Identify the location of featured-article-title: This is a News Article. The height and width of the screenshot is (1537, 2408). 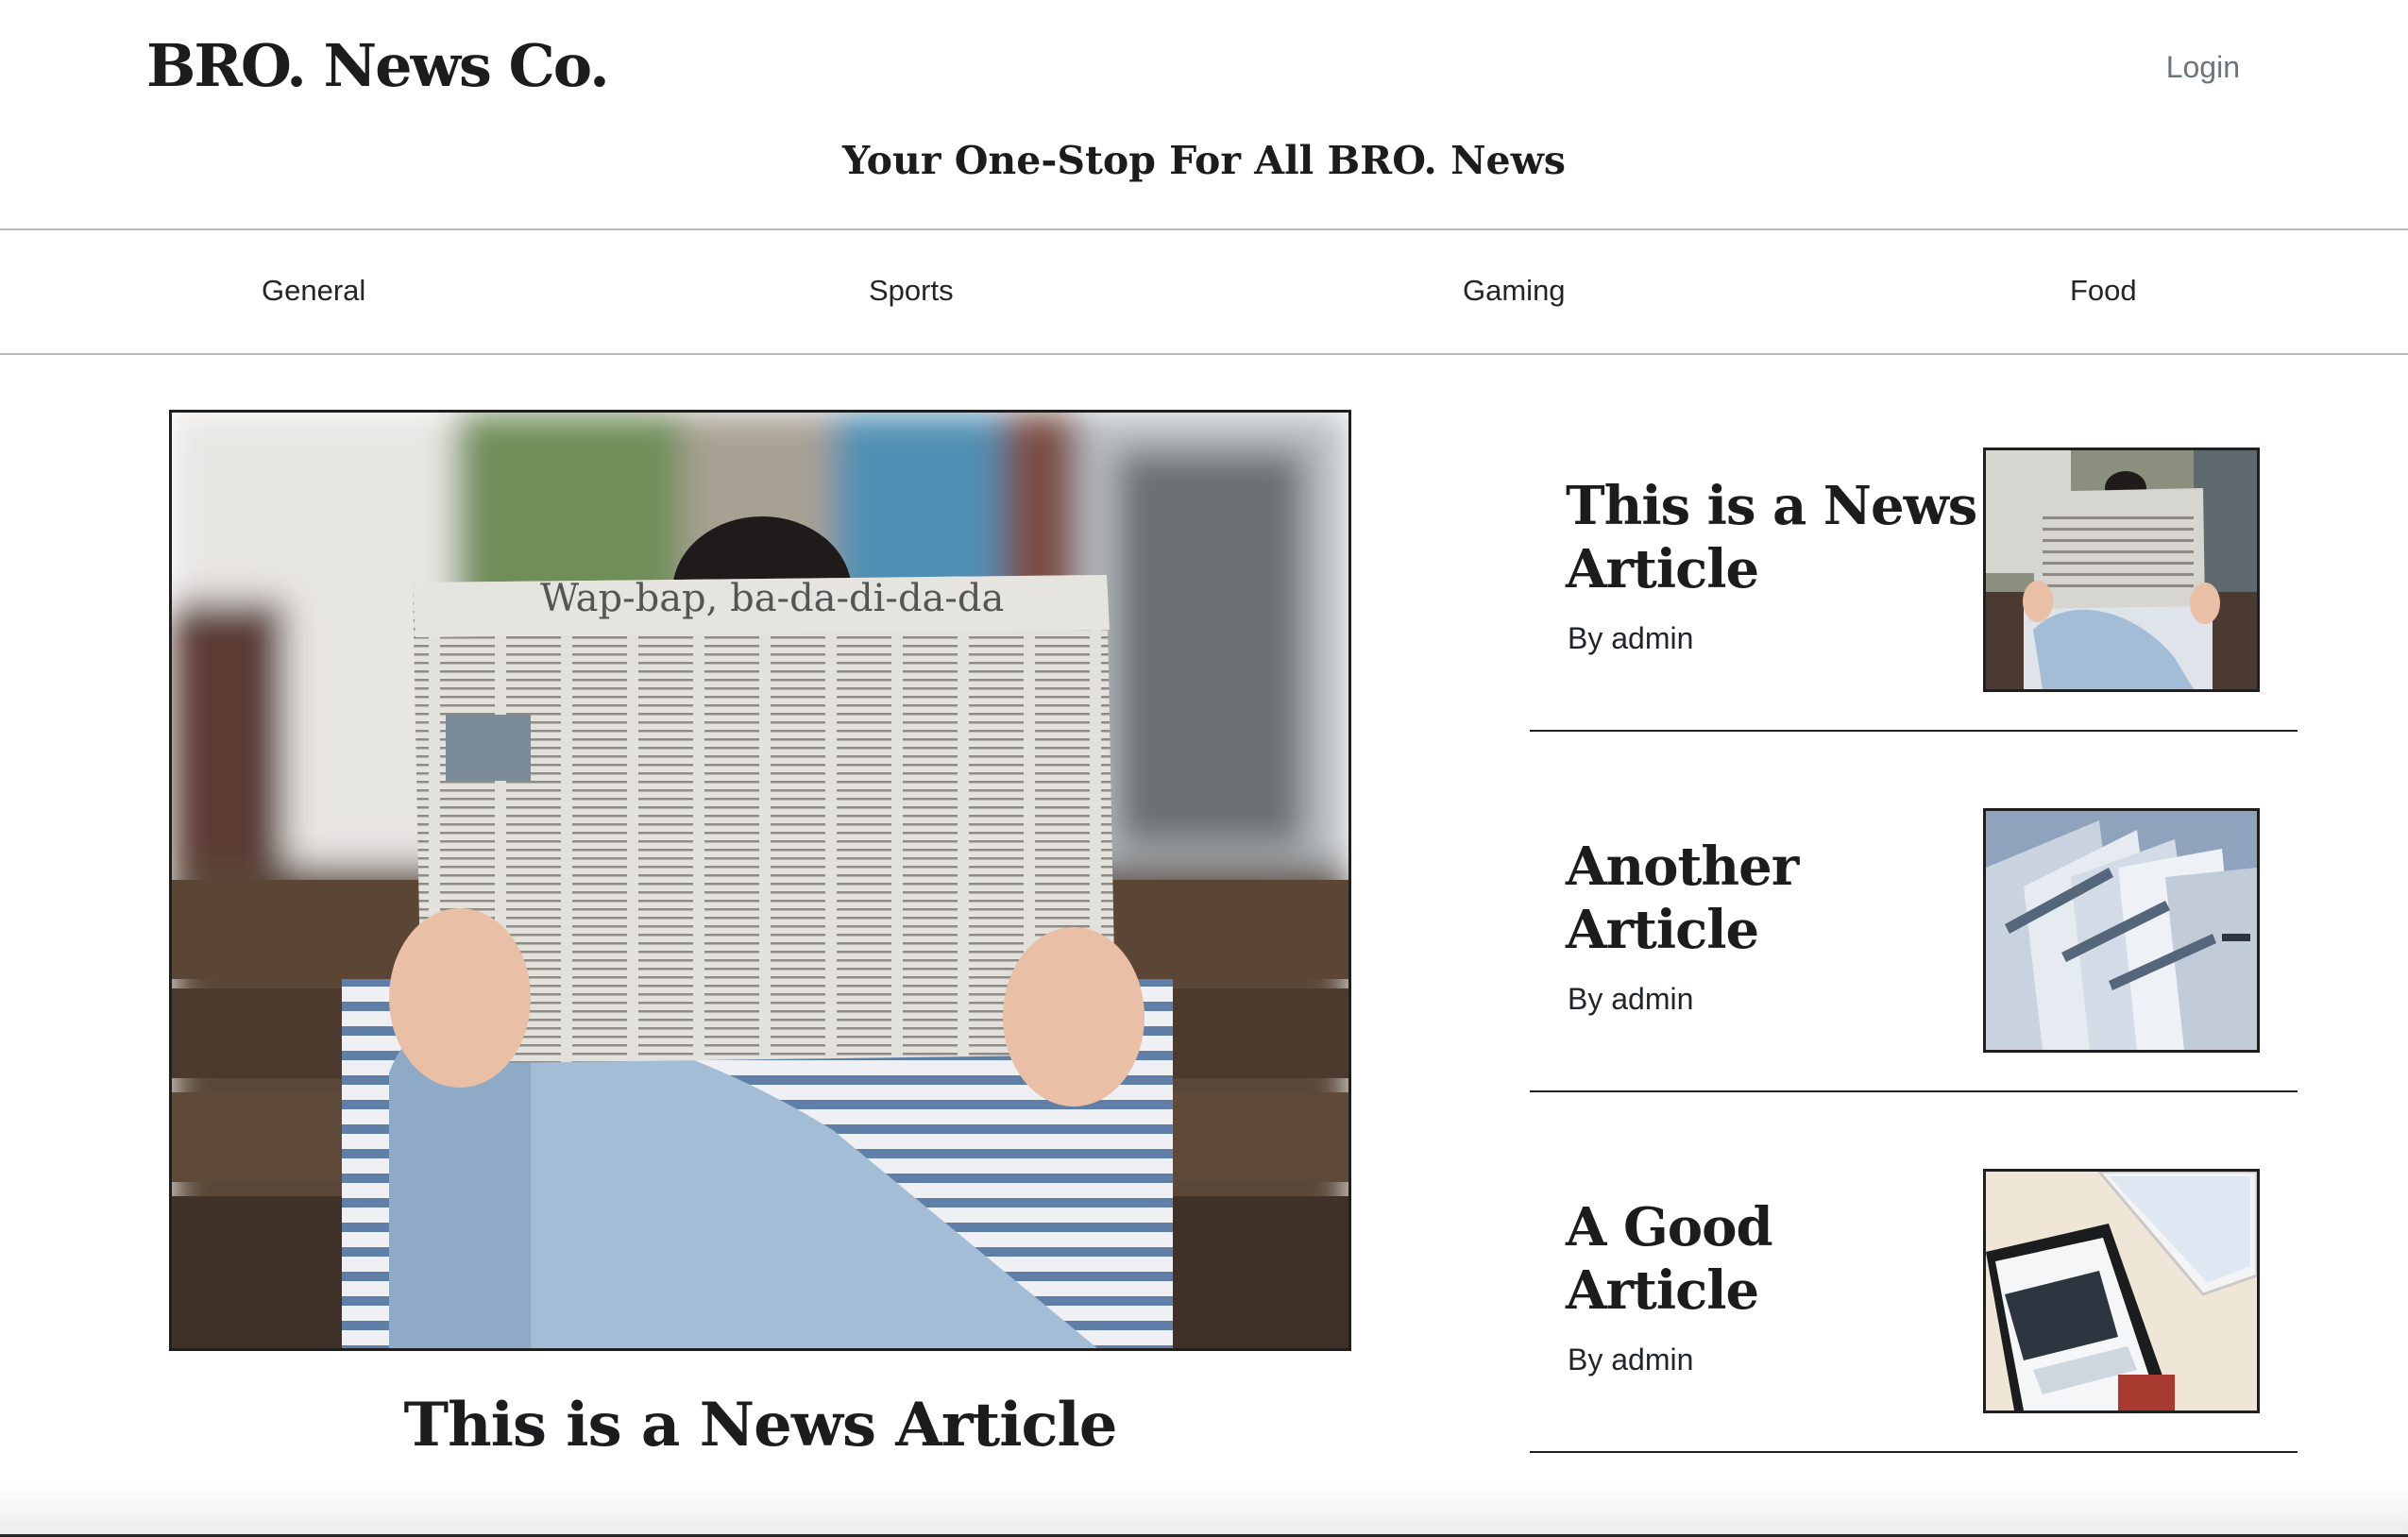
(760, 1425).